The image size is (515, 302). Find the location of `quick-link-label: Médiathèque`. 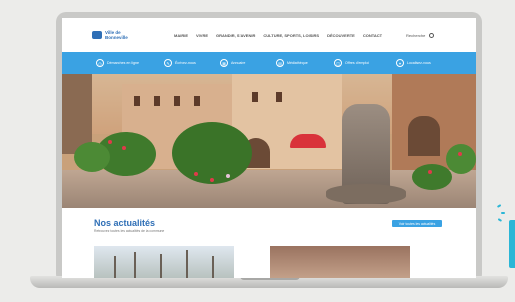

quick-link-label: Médiathèque is located at coordinates (297, 63).